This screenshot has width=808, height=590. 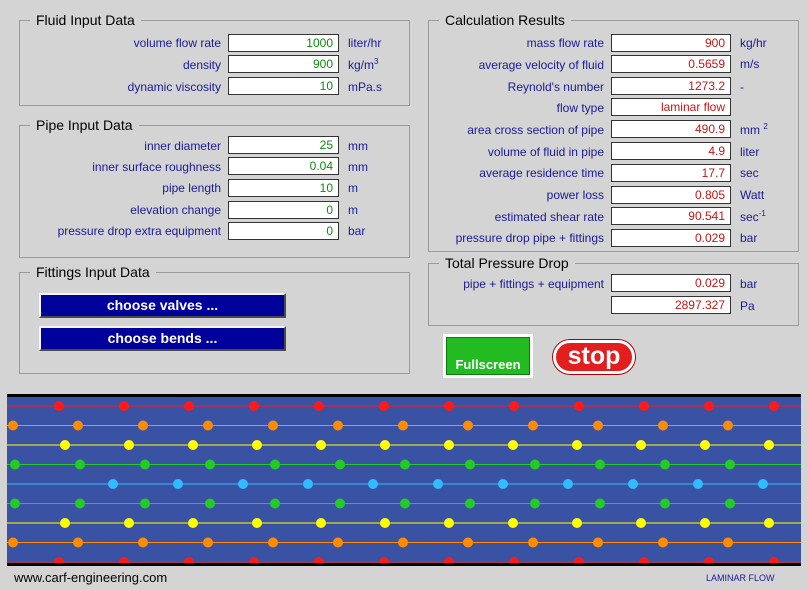 What do you see at coordinates (84, 125) in the screenshot?
I see `pipe-input-title: Pipe Input Data` at bounding box center [84, 125].